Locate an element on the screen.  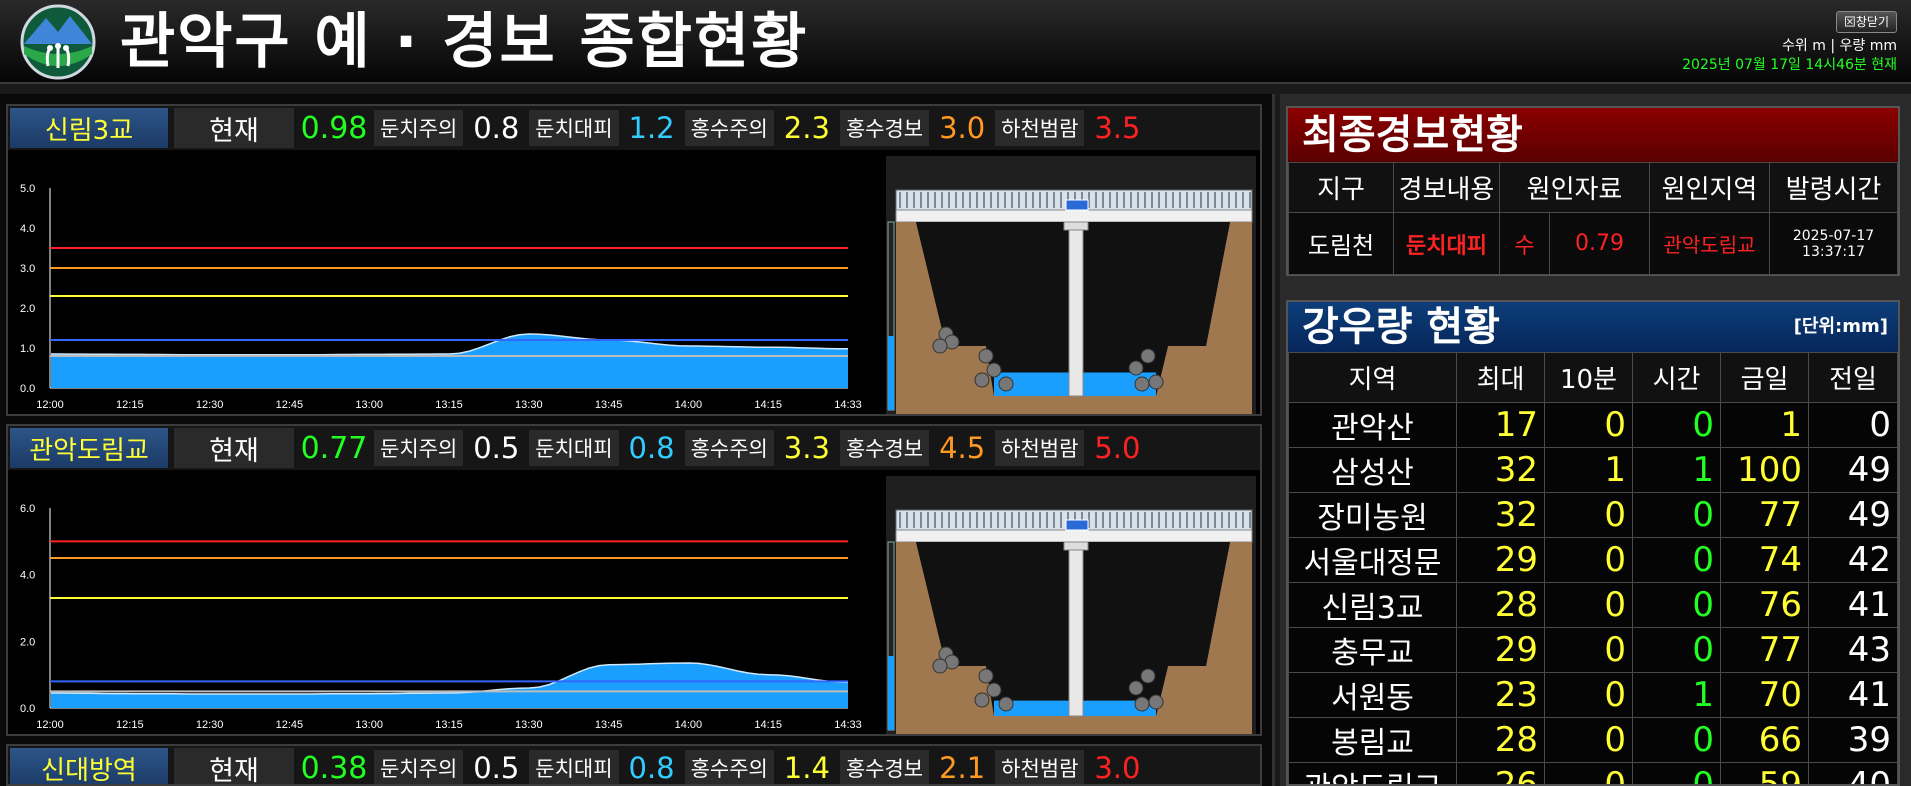
warning-content-cell: 둔치대피 is located at coordinates (1446, 243).